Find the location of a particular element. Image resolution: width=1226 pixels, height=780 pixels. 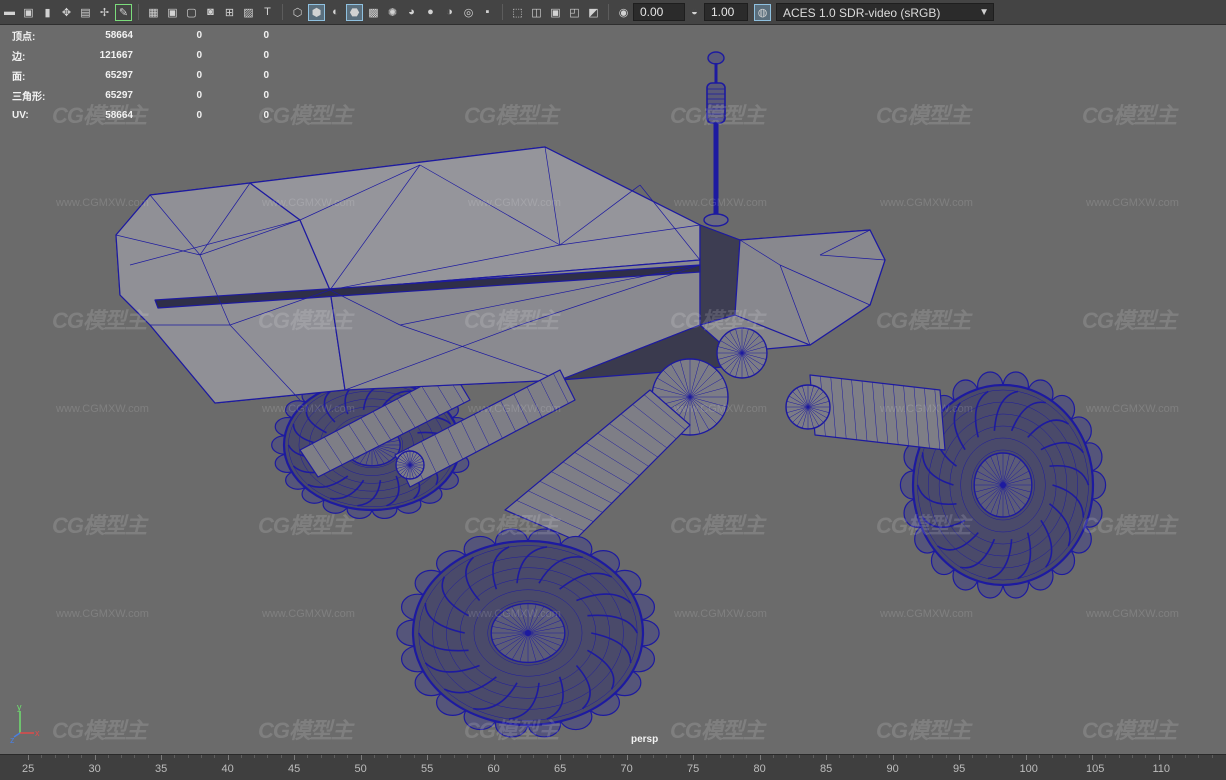

use-default-material-icon: ◐ is located at coordinates (335, 12).